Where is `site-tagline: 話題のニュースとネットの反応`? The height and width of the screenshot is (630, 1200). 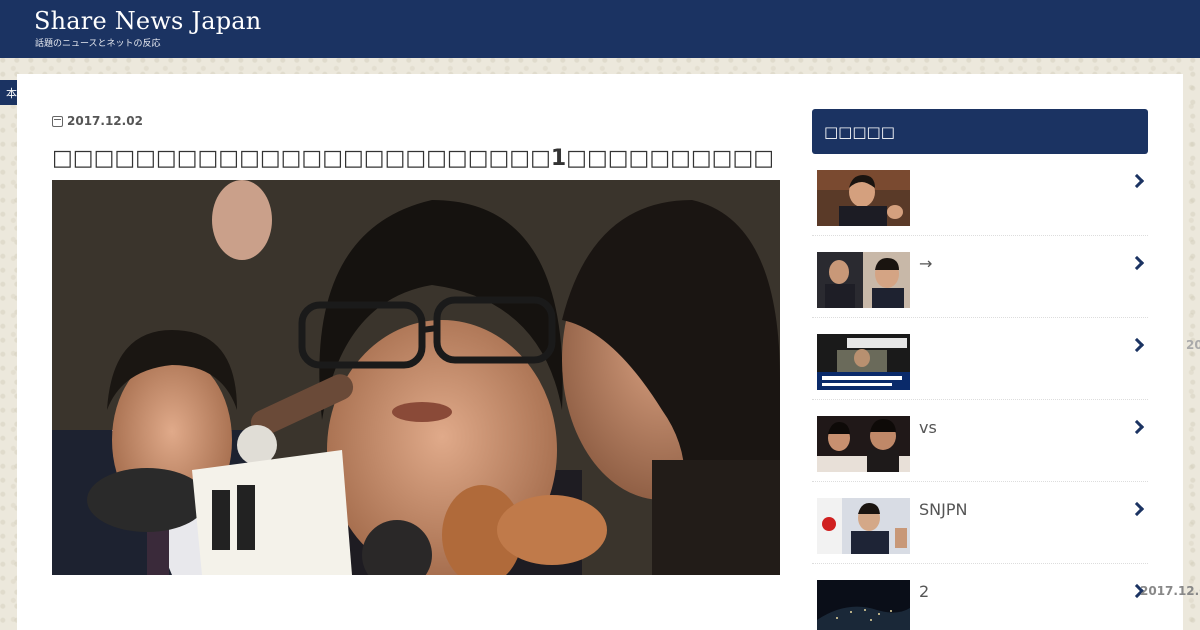
site-tagline: 話題のニュースとネットの反応 is located at coordinates (98, 44).